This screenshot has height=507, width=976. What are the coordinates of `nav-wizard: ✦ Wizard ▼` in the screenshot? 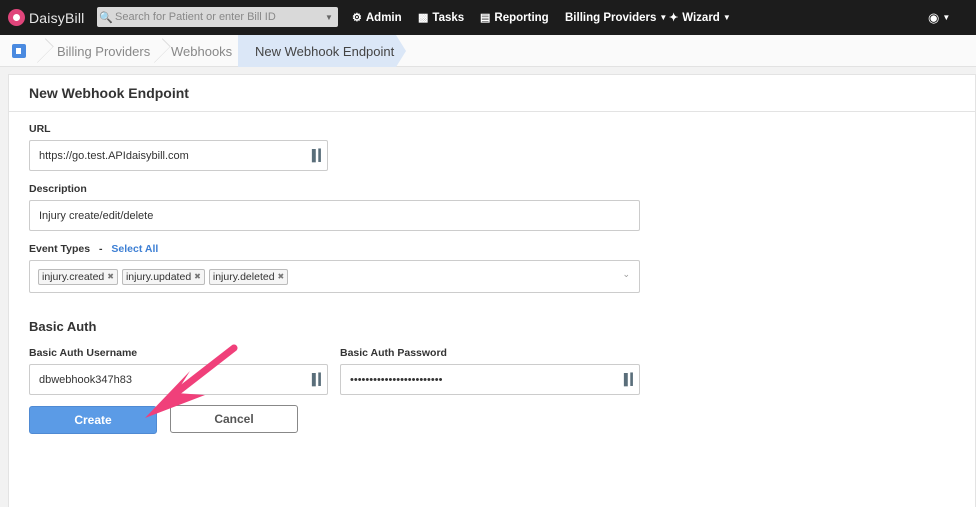 It's located at (700, 17).